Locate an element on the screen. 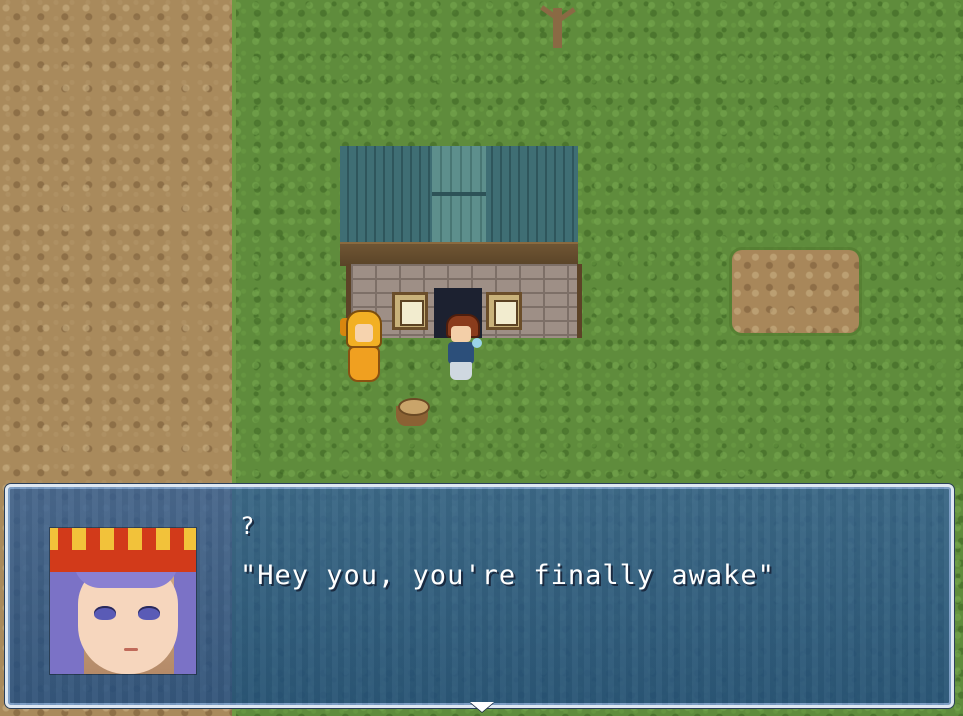  npc-girl-sprite is located at coordinates (361, 346).